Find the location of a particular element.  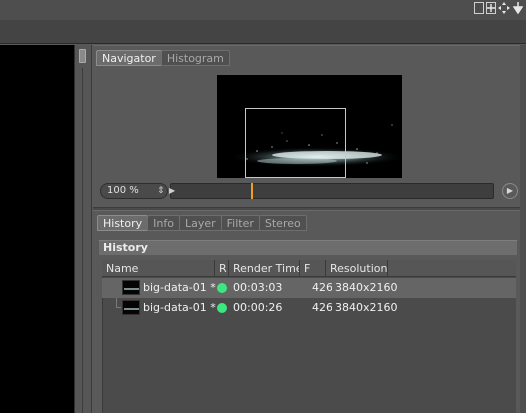

toolbar-icons is located at coordinates (499, 8).